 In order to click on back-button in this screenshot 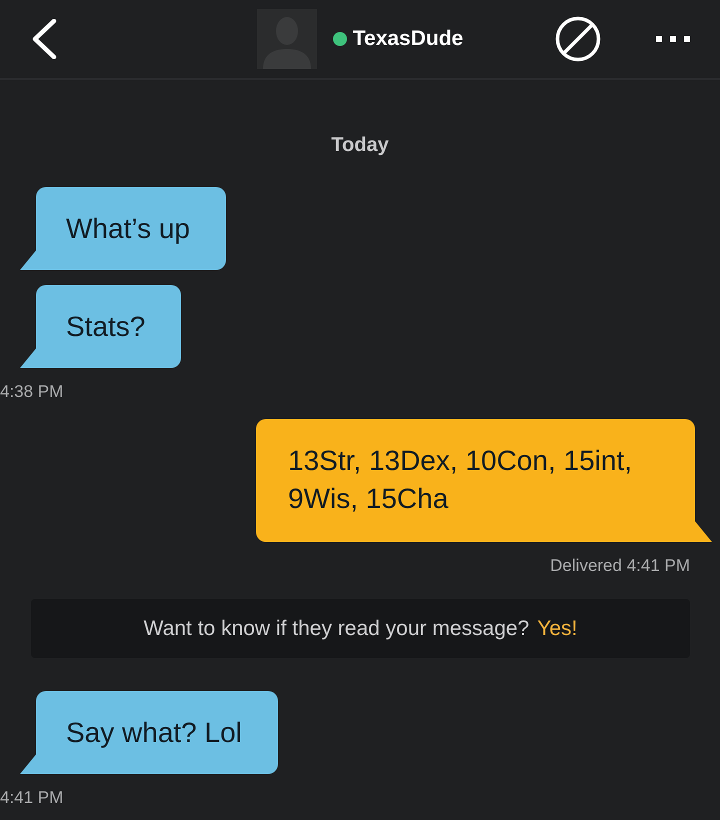, I will do `click(44, 39)`.